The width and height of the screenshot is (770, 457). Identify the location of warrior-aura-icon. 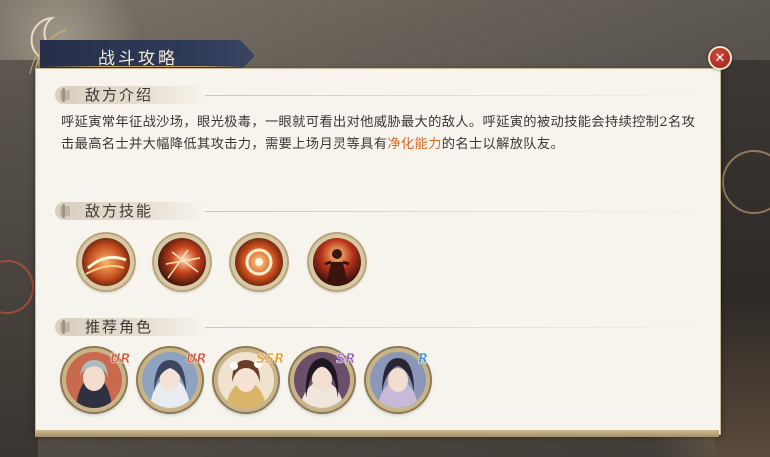
(337, 262).